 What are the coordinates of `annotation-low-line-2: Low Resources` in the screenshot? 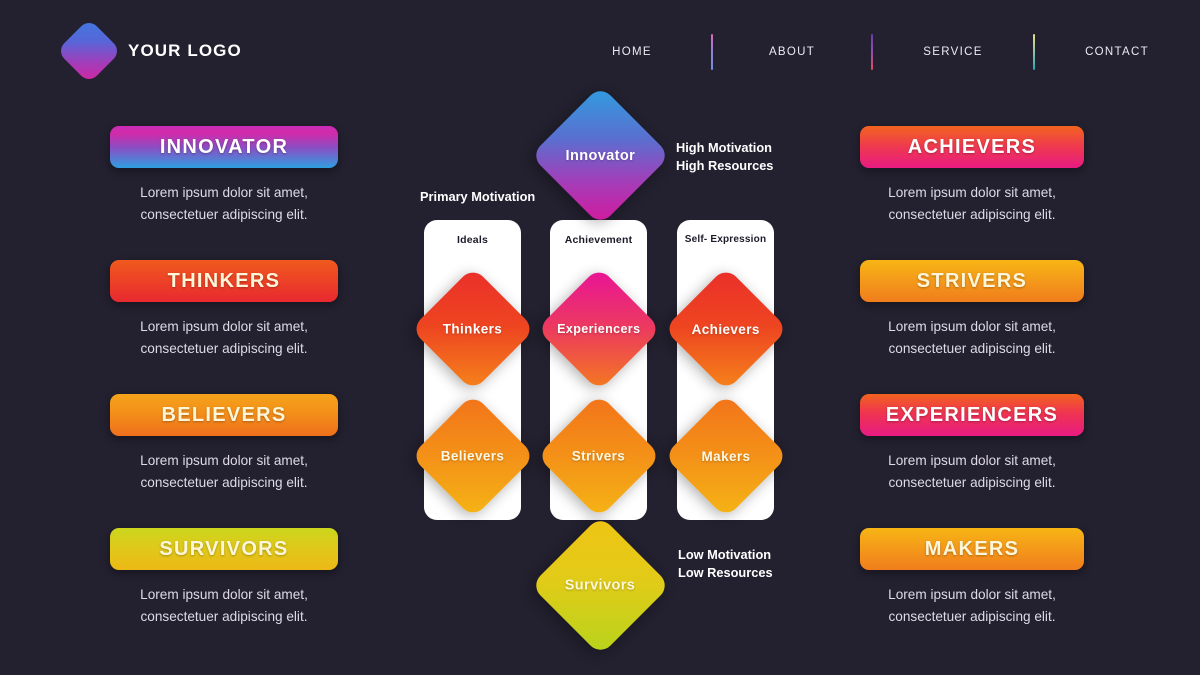 It's located at (725, 573).